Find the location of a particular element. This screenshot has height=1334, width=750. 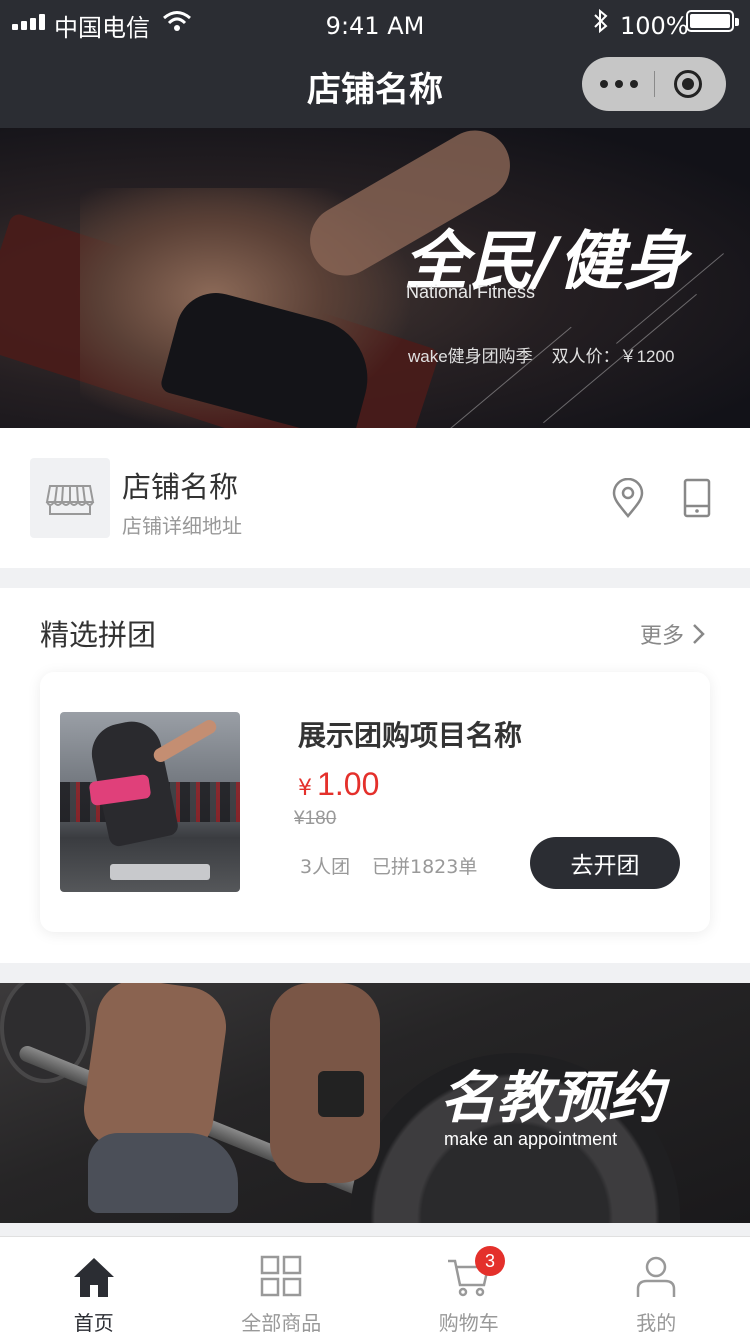

location-pin-icon is located at coordinates (628, 499).